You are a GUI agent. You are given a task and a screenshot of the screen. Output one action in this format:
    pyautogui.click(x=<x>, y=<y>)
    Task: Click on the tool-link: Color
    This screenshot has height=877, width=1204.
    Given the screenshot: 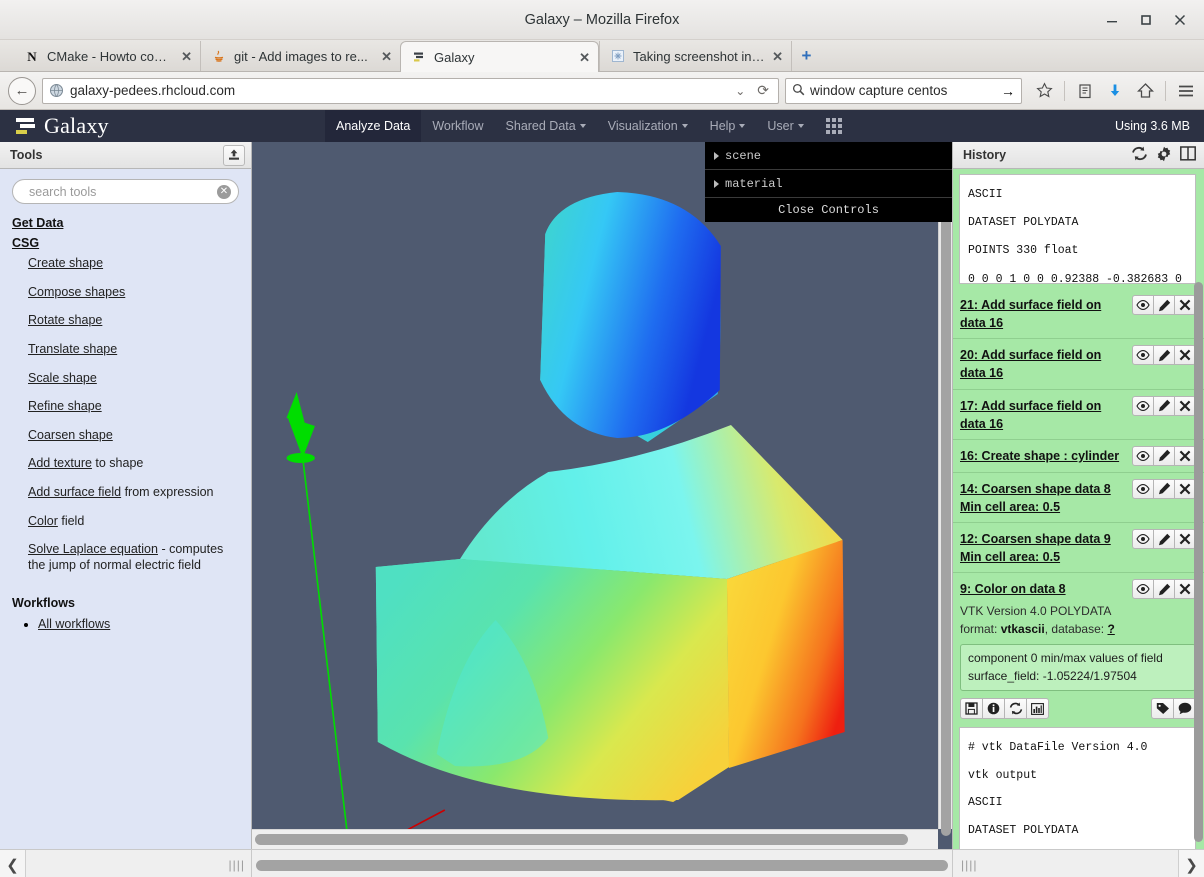 What is the action you would take?
    pyautogui.click(x=43, y=521)
    